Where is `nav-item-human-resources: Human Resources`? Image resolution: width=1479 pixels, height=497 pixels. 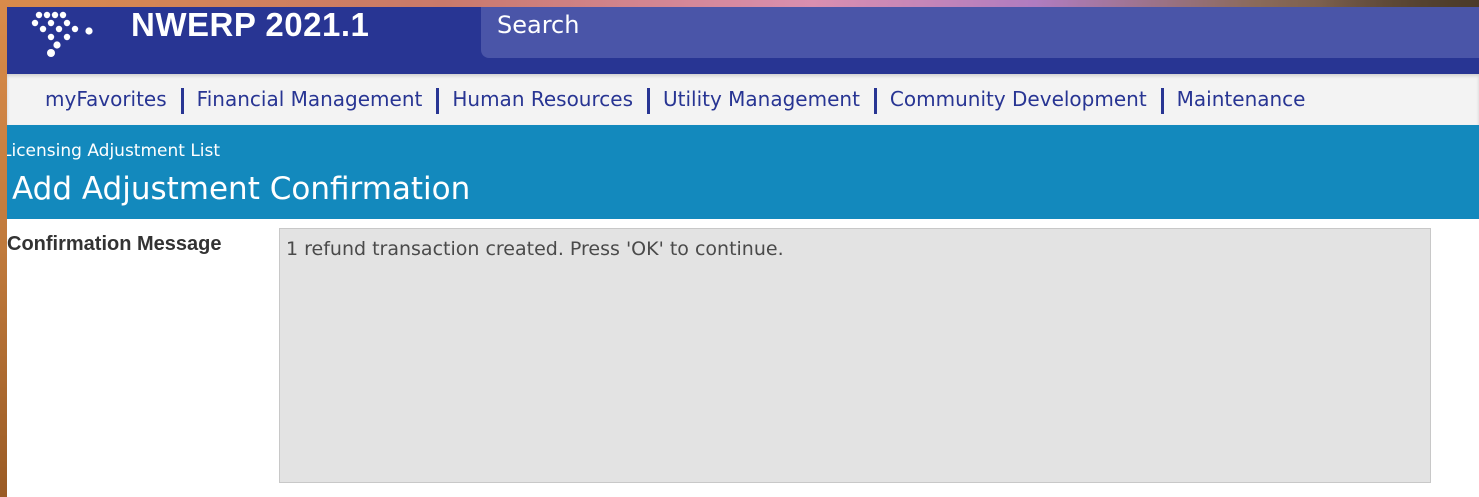
nav-item-human-resources: Human Resources is located at coordinates (542, 99).